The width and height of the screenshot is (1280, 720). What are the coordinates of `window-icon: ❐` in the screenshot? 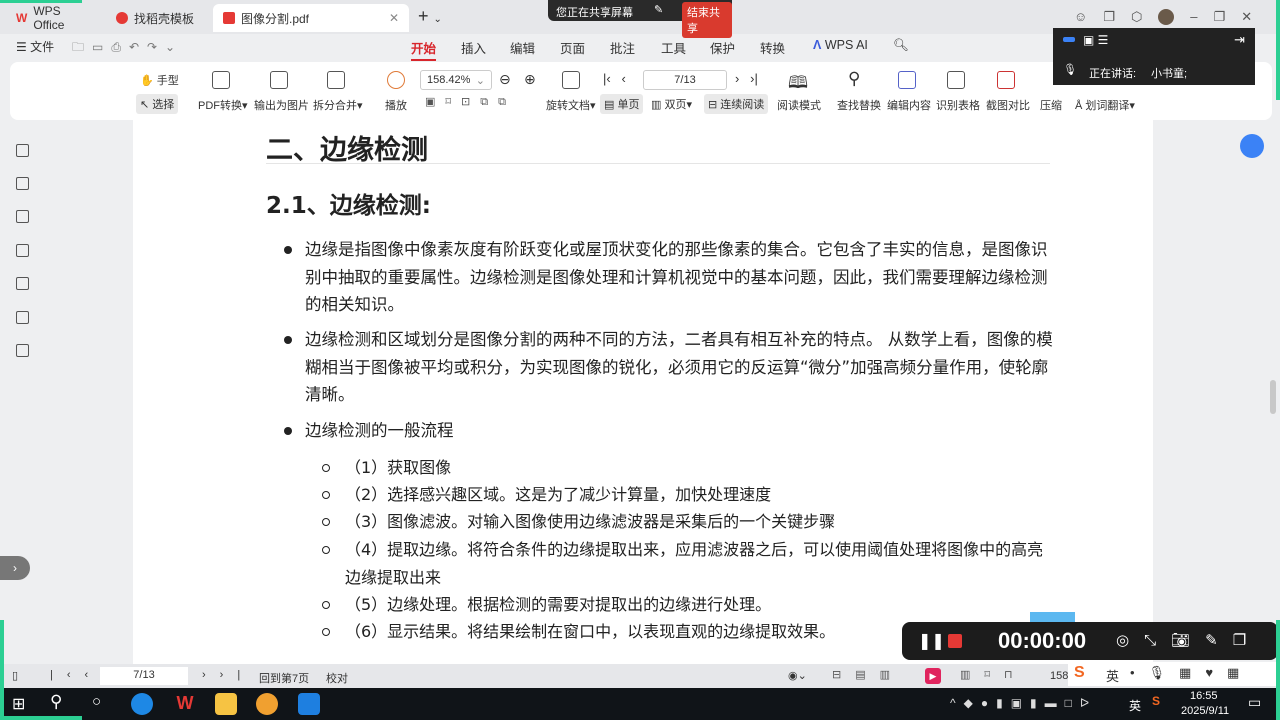 It's located at (1109, 17).